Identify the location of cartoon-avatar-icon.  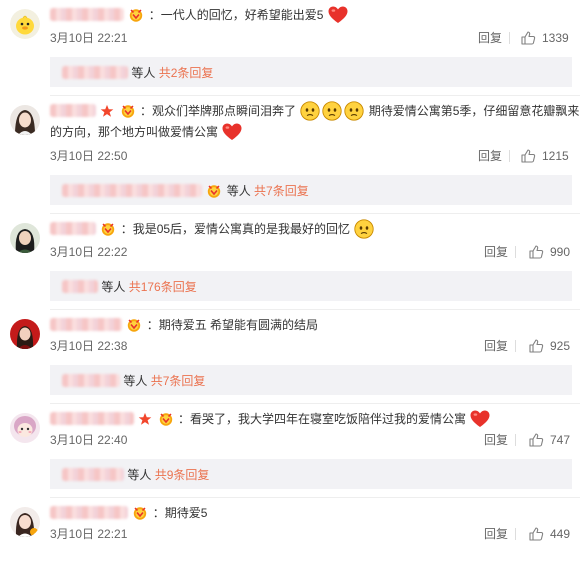
(25, 428).